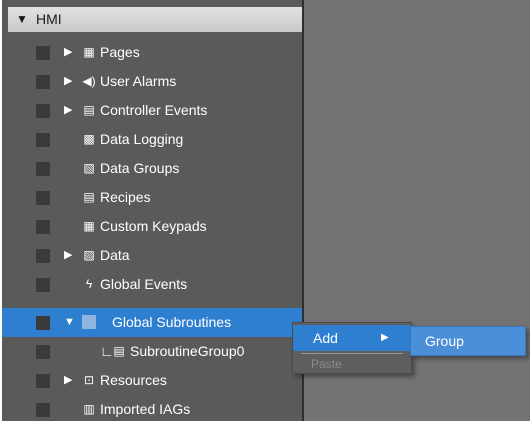  Describe the element at coordinates (140, 168) in the screenshot. I see `tree-item-label: Data Groups` at that location.